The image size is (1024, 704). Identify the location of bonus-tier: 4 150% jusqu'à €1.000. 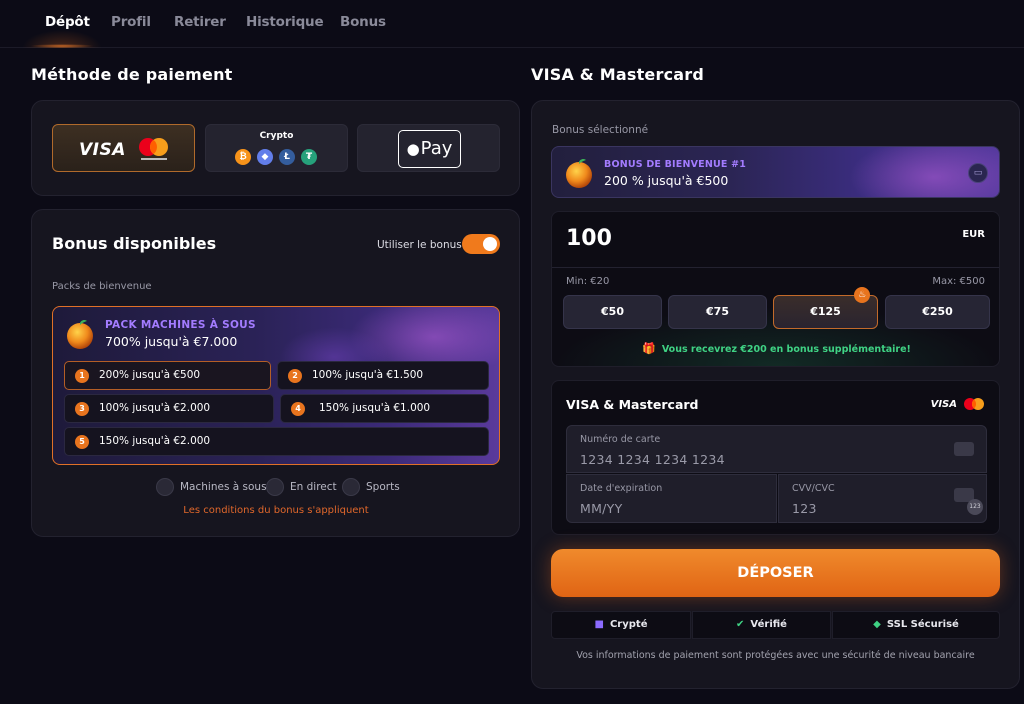
(384, 408).